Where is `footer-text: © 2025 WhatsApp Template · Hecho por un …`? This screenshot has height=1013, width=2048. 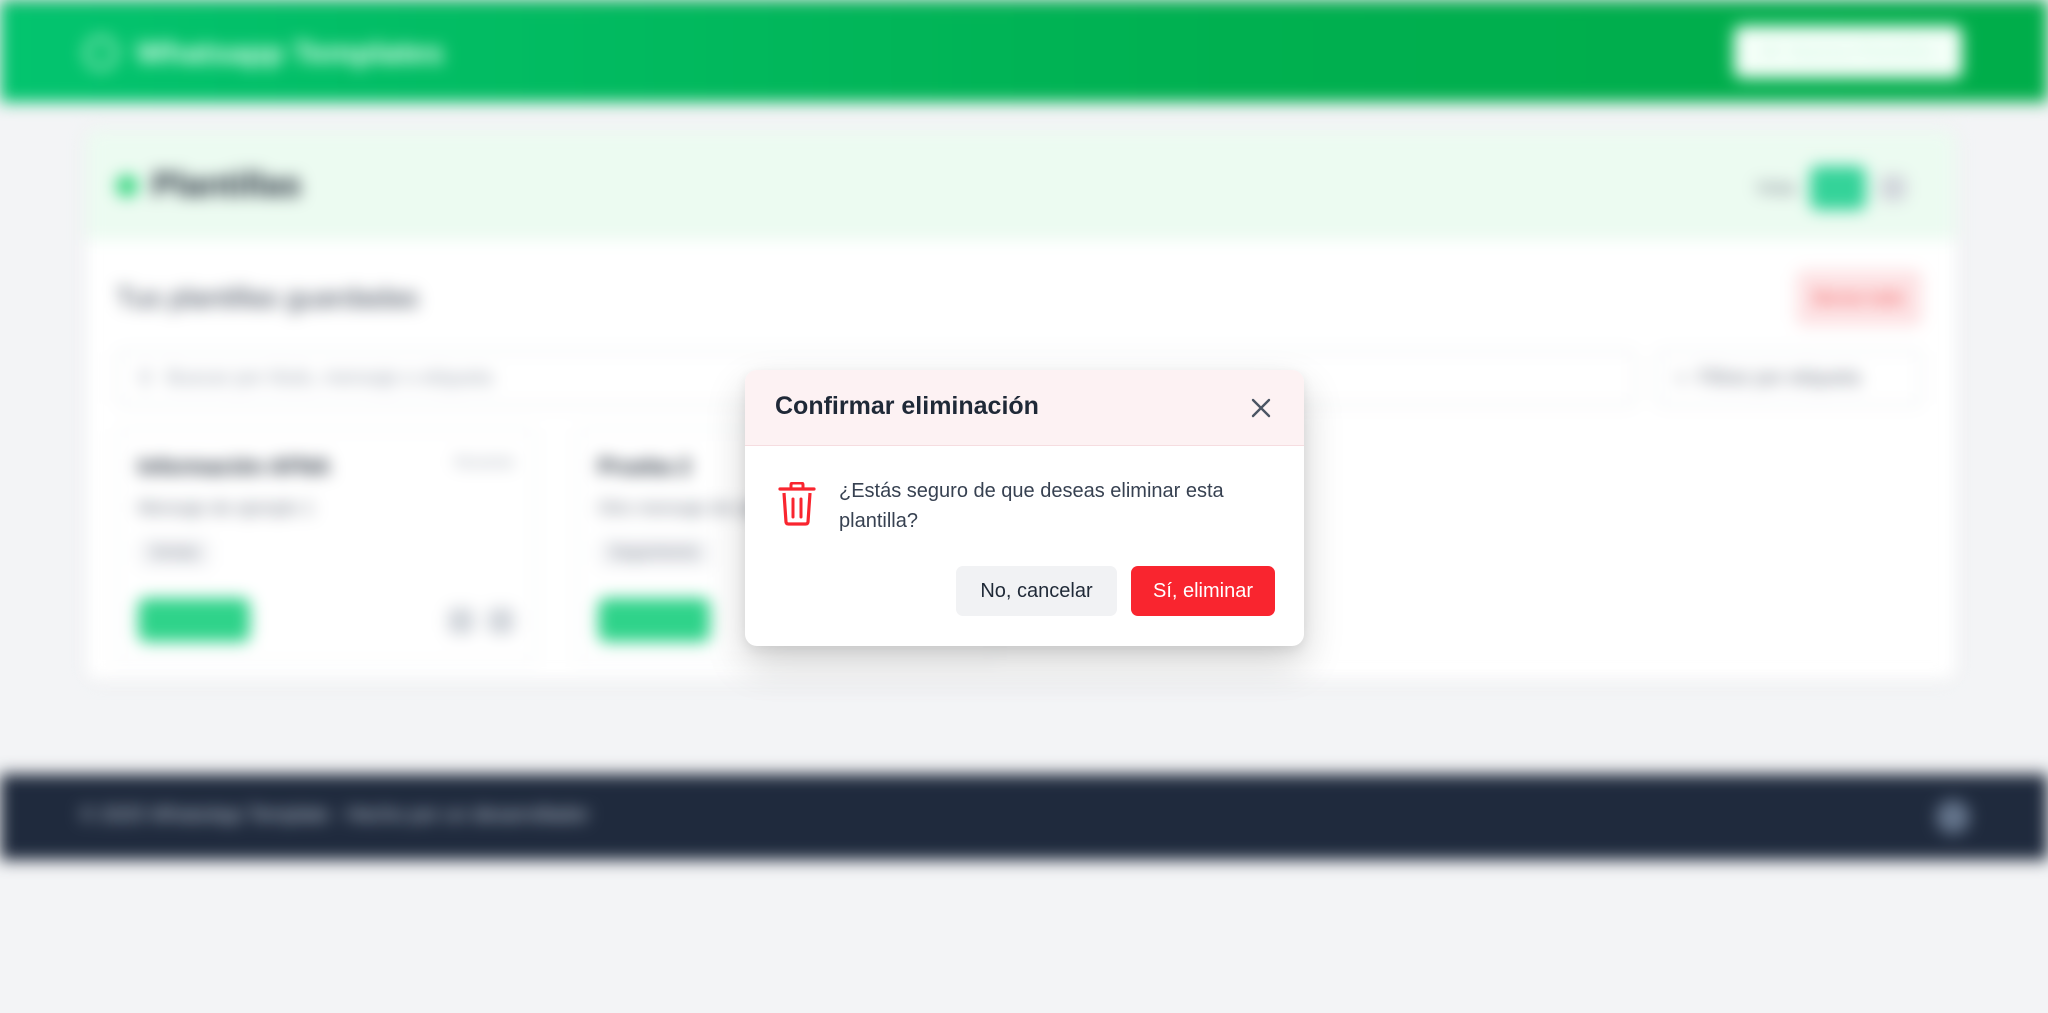
footer-text: © 2025 WhatsApp Template · Hecho por un … is located at coordinates (335, 815).